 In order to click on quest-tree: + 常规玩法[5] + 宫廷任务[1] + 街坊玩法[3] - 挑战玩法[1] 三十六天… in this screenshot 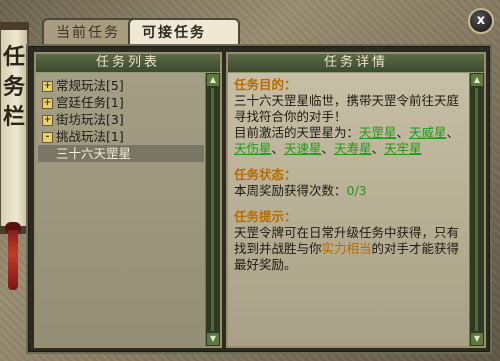, I will do `click(121, 117)`.